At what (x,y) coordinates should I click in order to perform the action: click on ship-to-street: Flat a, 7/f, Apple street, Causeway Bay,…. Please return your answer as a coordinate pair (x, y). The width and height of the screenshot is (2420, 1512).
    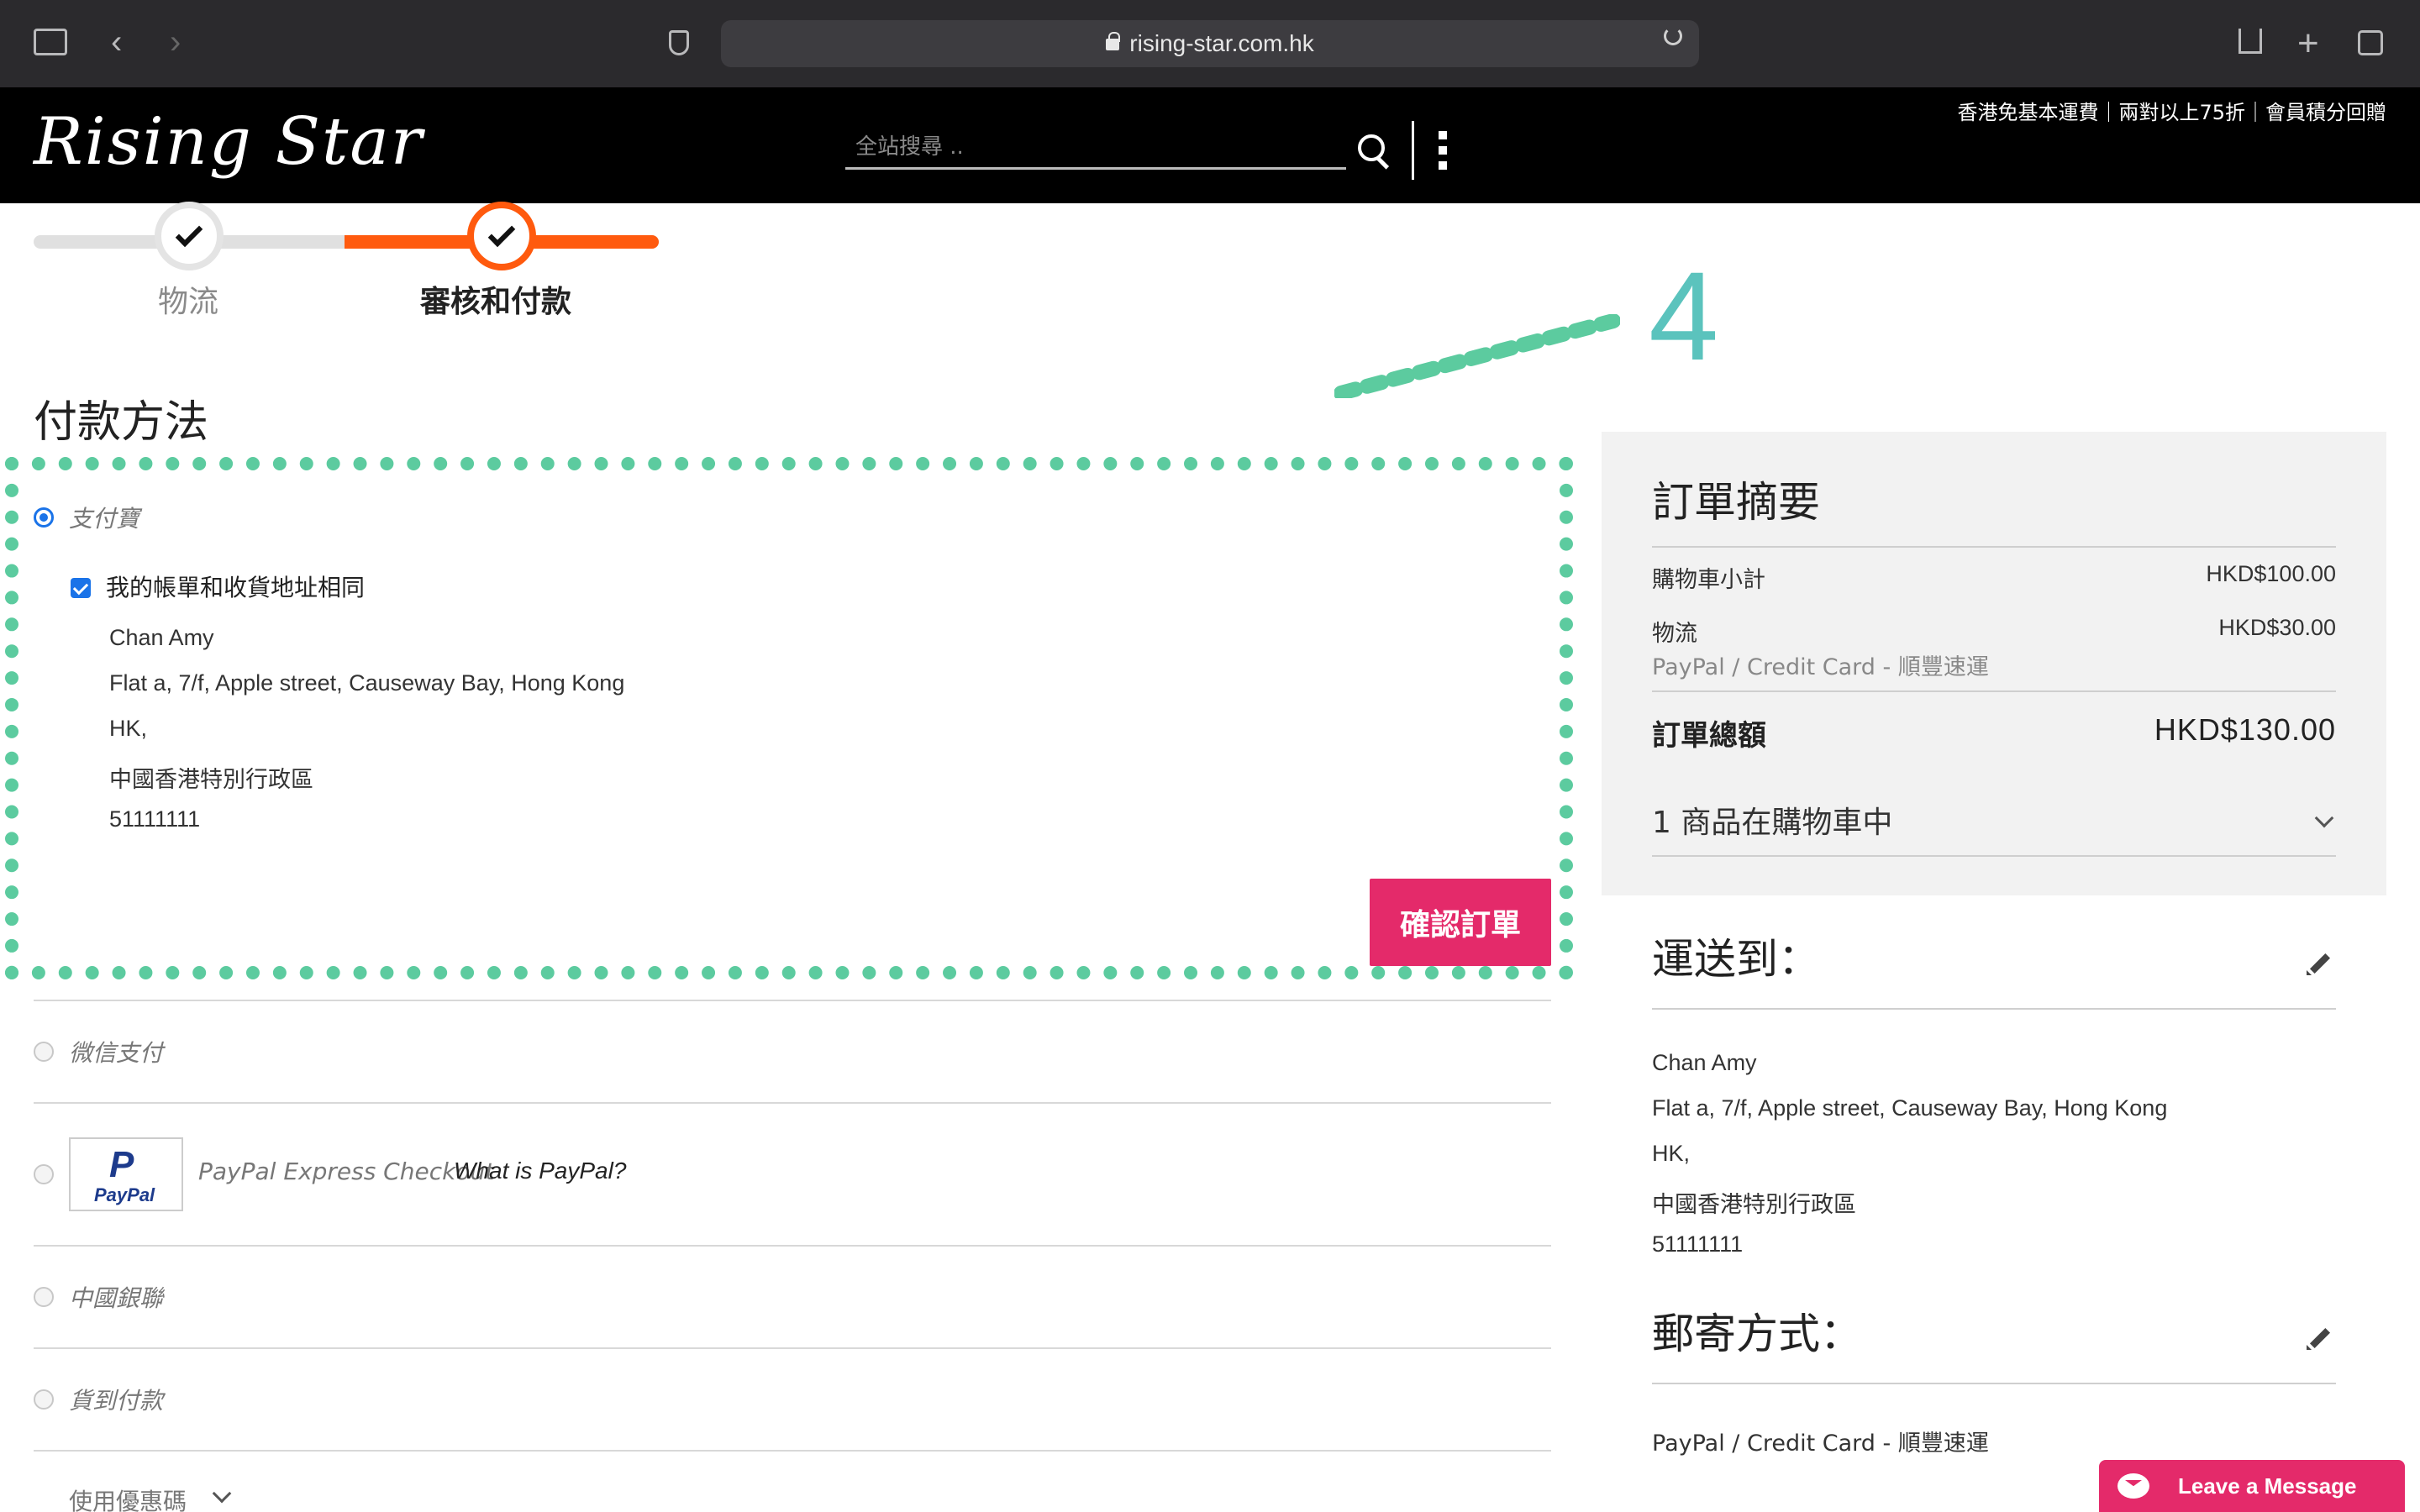
    Looking at the image, I should click on (1910, 1108).